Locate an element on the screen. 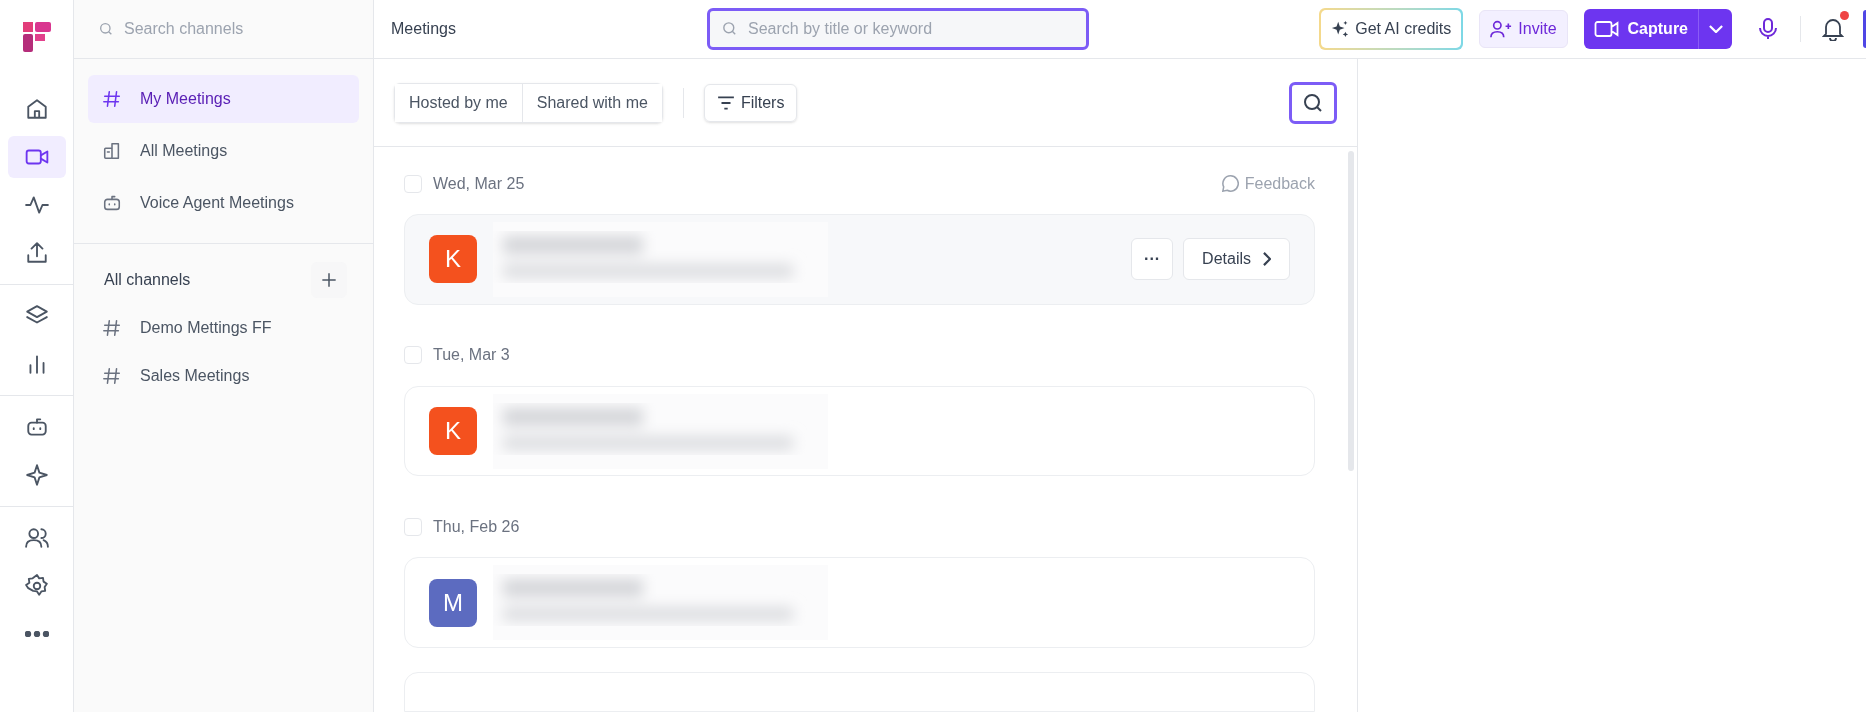 This screenshot has width=1866, height=712. panel-edge is located at coordinates (1864, 29).